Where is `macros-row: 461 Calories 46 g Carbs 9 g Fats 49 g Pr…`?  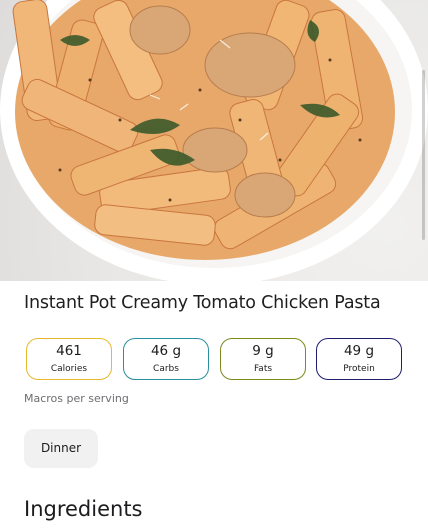 macros-row: 461 Calories 46 g Carbs 9 g Fats 49 g Pr… is located at coordinates (215, 359).